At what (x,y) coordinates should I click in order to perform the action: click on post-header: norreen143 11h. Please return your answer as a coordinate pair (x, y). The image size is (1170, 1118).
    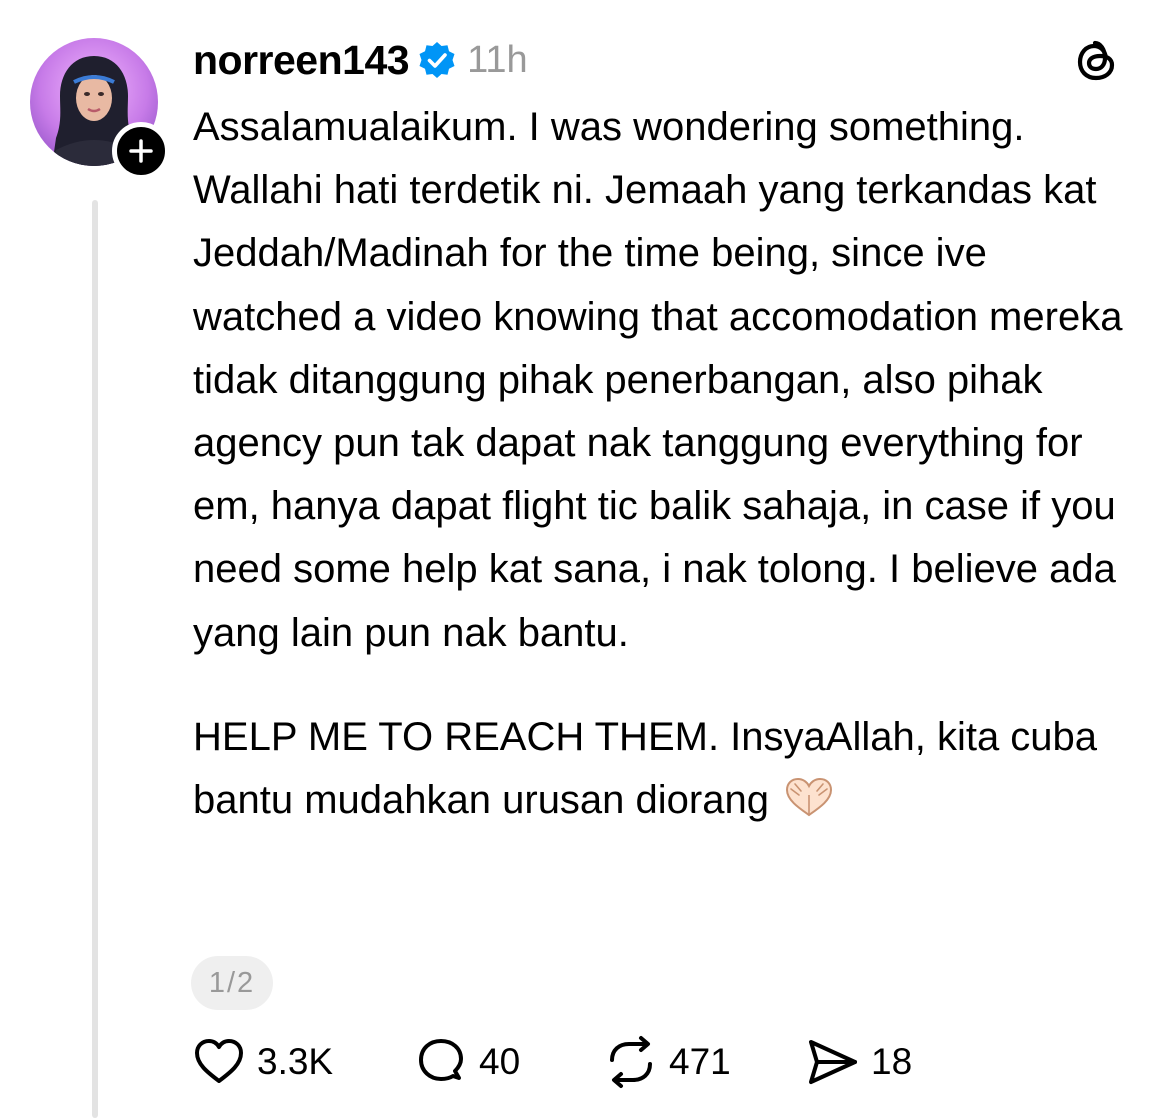
    Looking at the image, I should click on (360, 60).